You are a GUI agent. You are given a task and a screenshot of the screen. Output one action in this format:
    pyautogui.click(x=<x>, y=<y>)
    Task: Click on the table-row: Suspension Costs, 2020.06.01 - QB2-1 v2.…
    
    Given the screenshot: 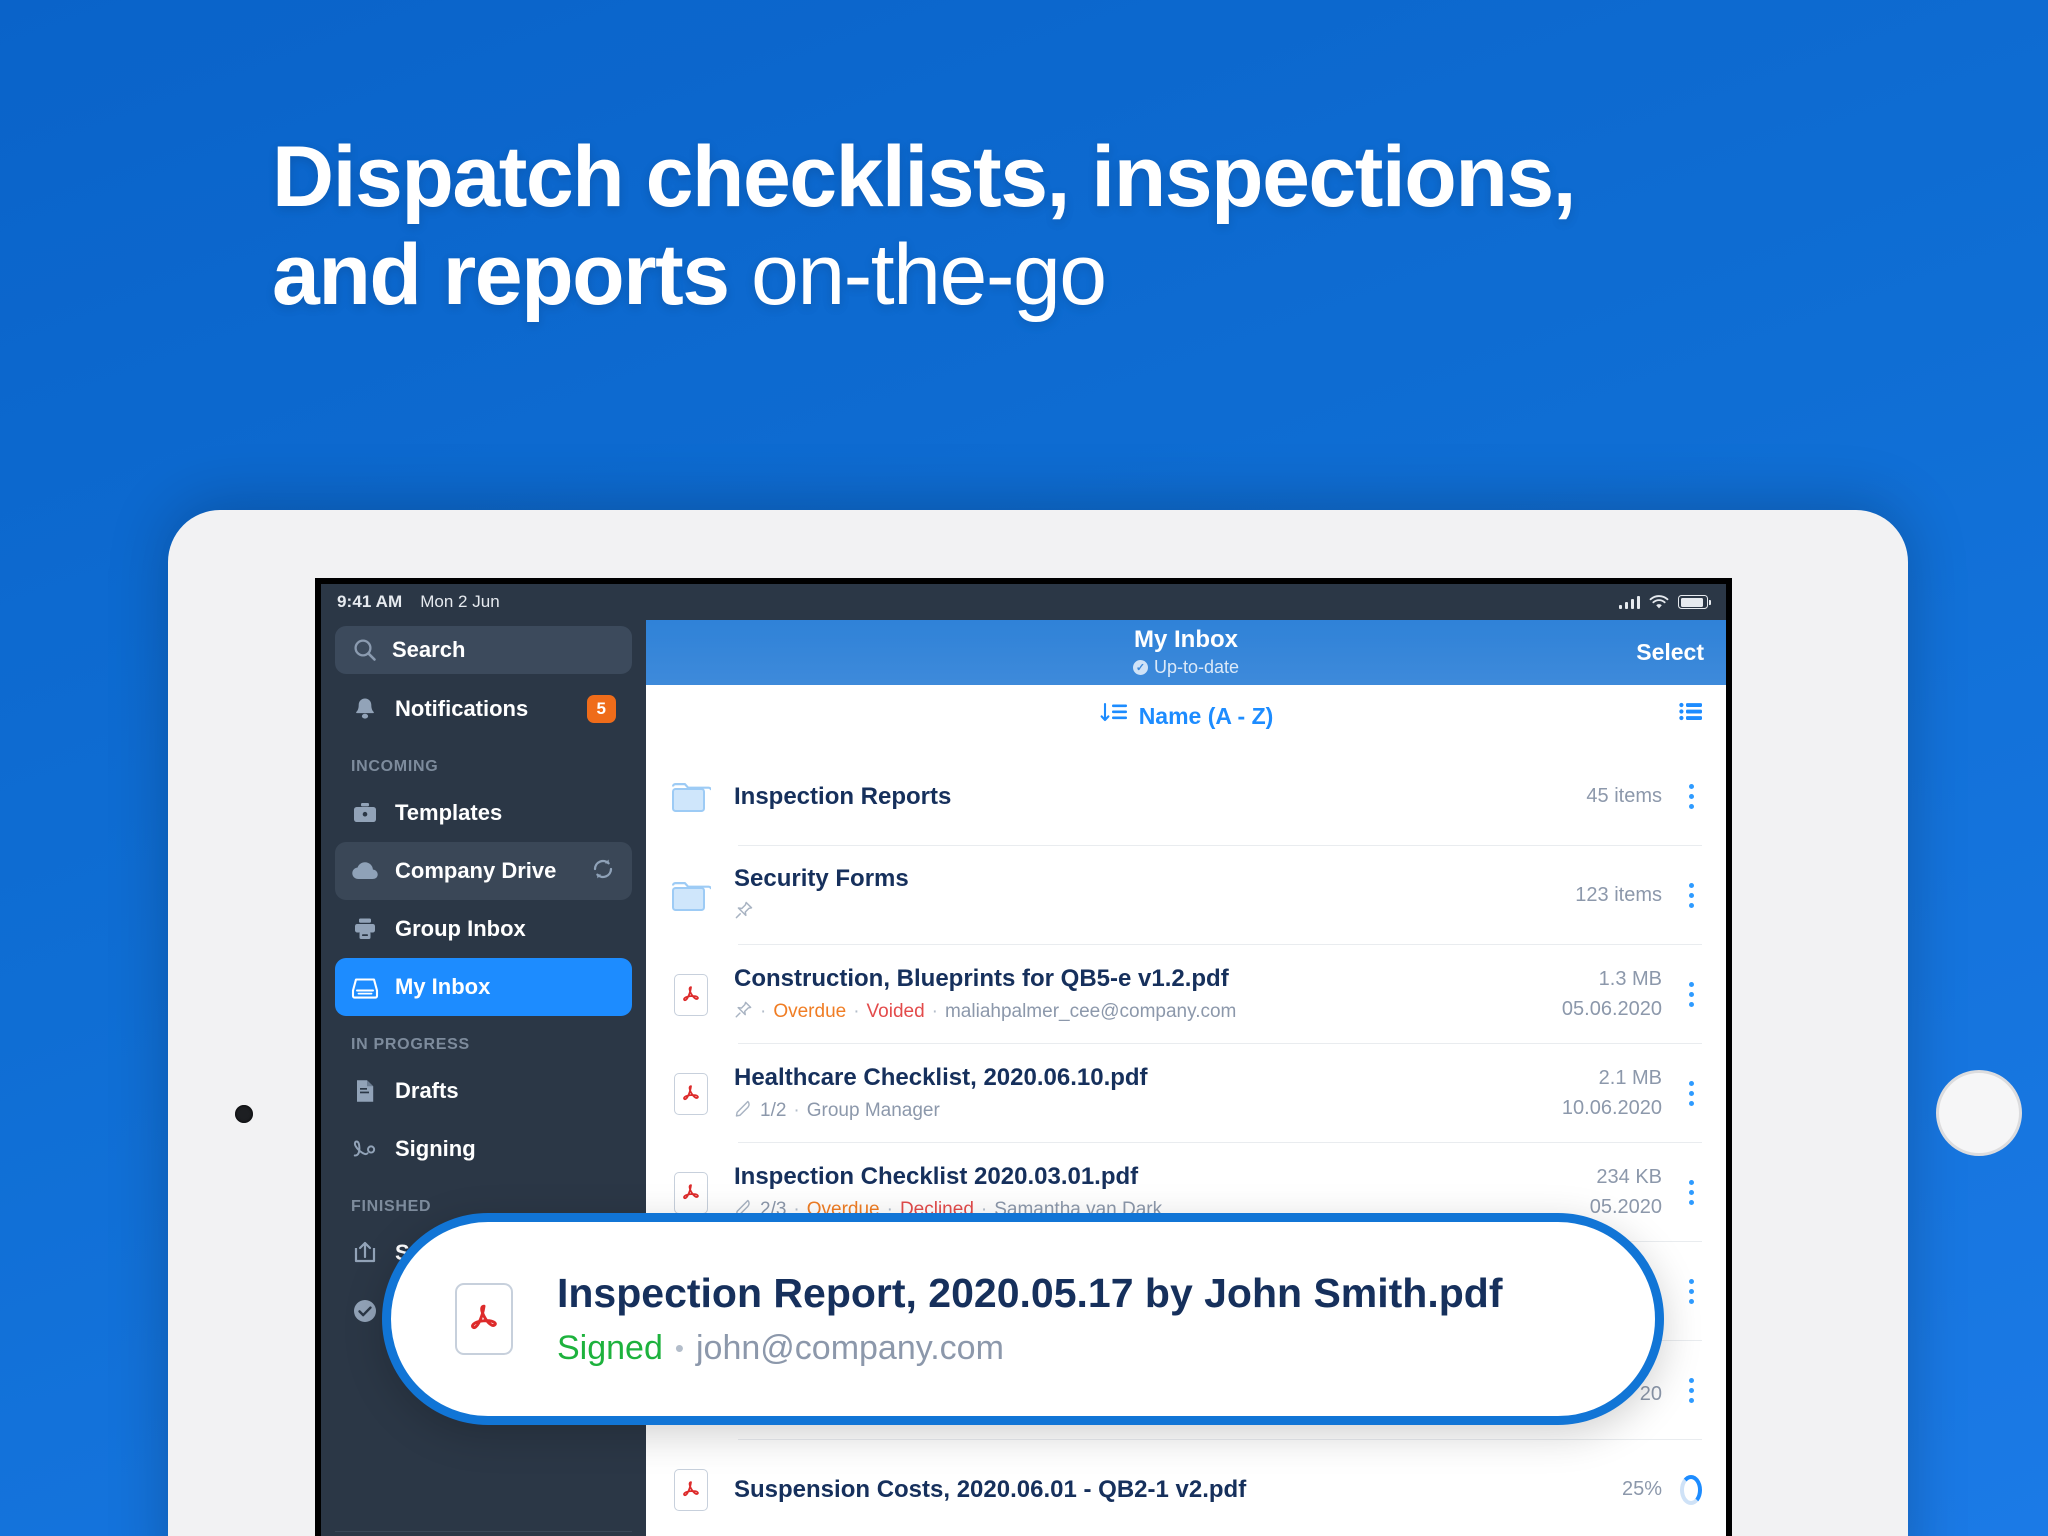 What is the action you would take?
    pyautogui.click(x=1186, y=1488)
    